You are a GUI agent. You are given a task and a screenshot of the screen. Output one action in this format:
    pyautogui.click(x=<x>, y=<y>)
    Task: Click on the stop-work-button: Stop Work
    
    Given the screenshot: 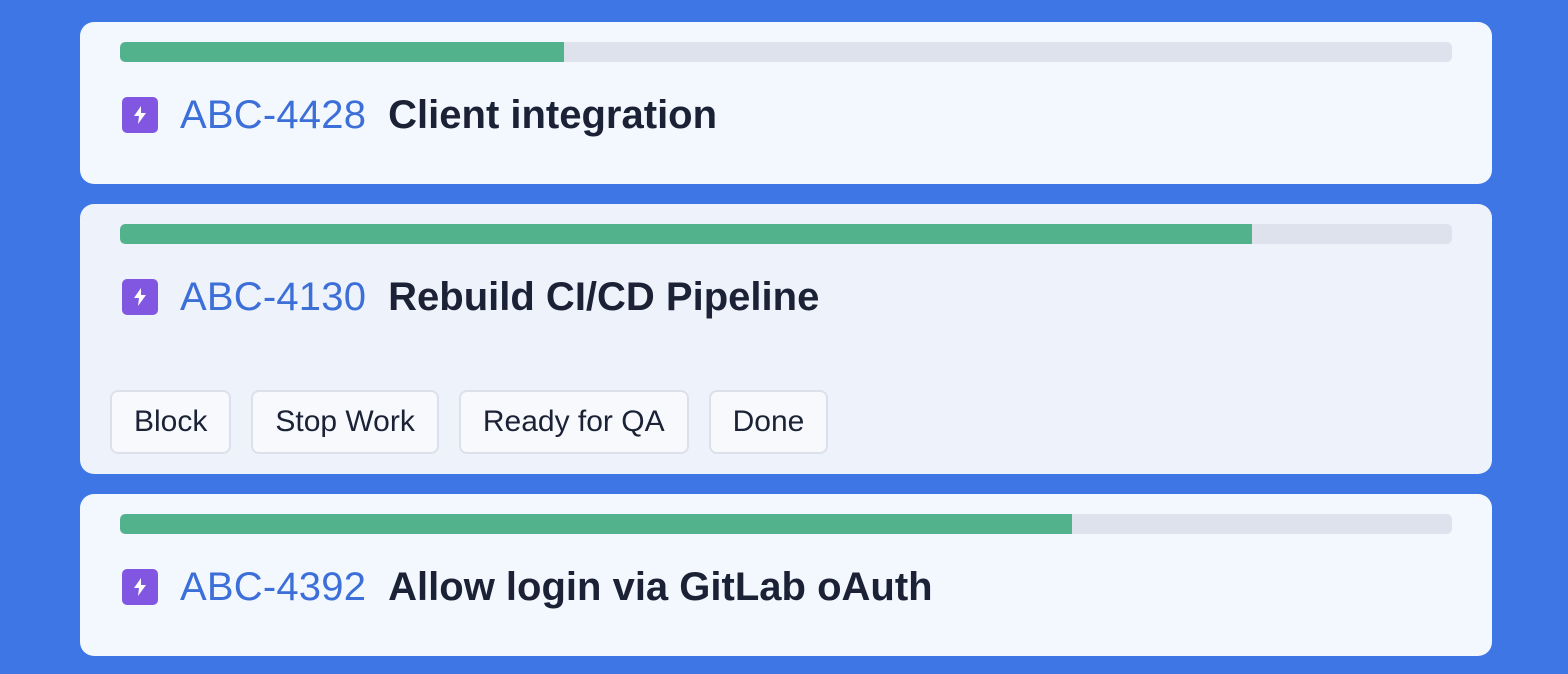 What is the action you would take?
    pyautogui.click(x=345, y=422)
    